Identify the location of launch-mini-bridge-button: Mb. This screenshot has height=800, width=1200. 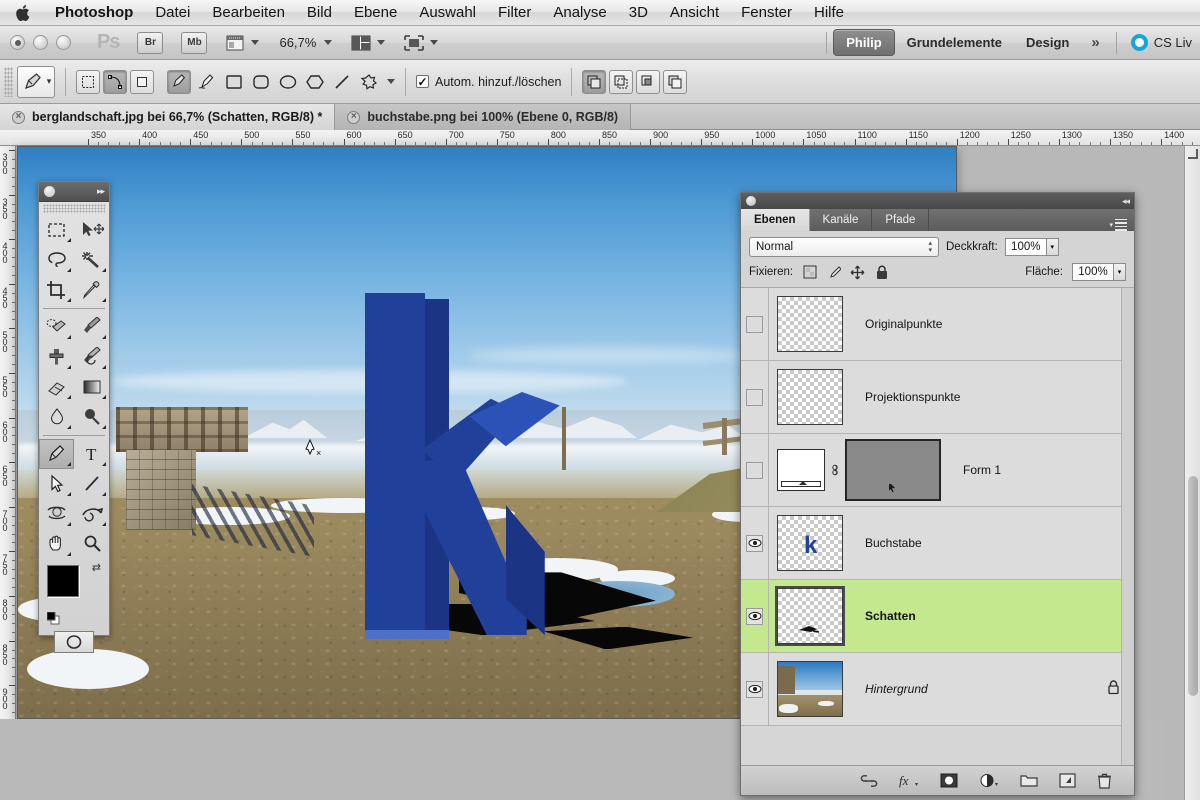
(194, 42).